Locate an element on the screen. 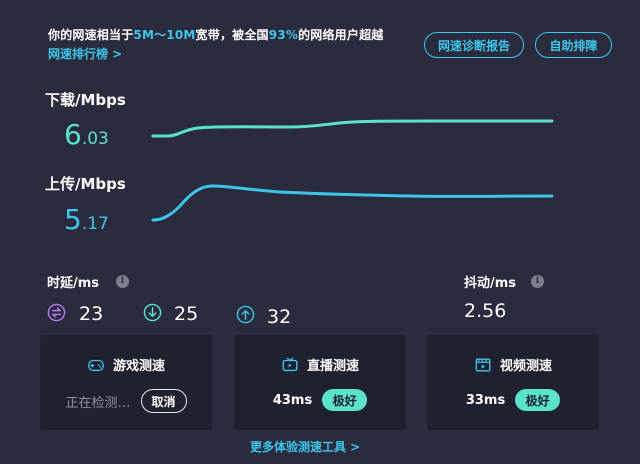 The image size is (640, 464). download-dec: .03 is located at coordinates (95, 139).